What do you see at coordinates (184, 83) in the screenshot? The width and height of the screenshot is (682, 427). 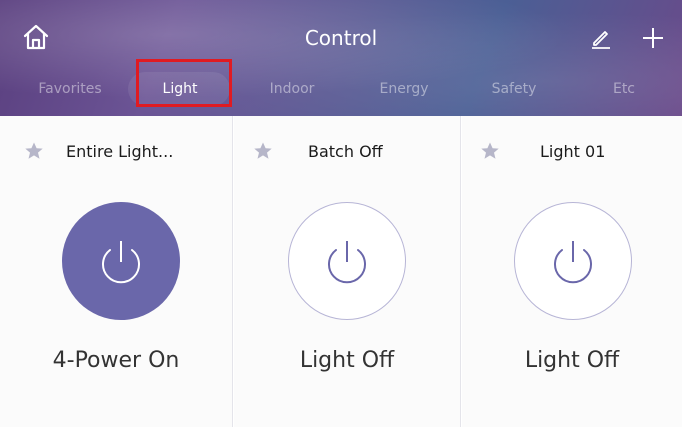 I see `highlight-box` at bounding box center [184, 83].